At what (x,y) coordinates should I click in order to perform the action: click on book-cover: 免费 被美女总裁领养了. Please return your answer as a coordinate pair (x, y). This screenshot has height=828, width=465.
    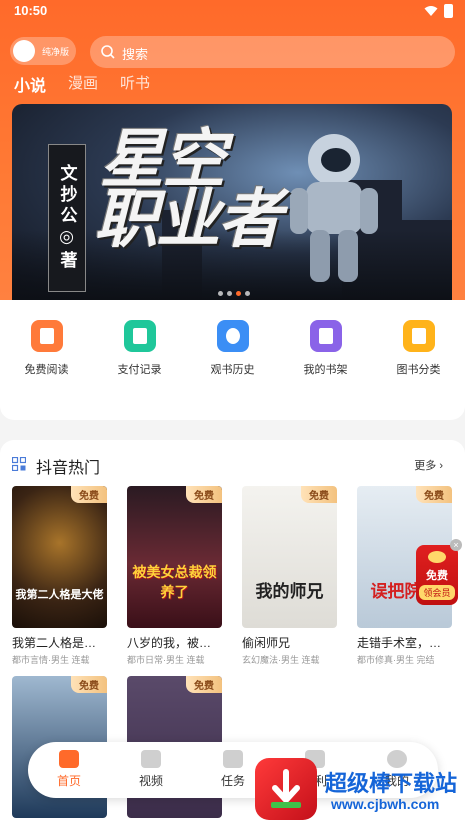
    Looking at the image, I should click on (174, 557).